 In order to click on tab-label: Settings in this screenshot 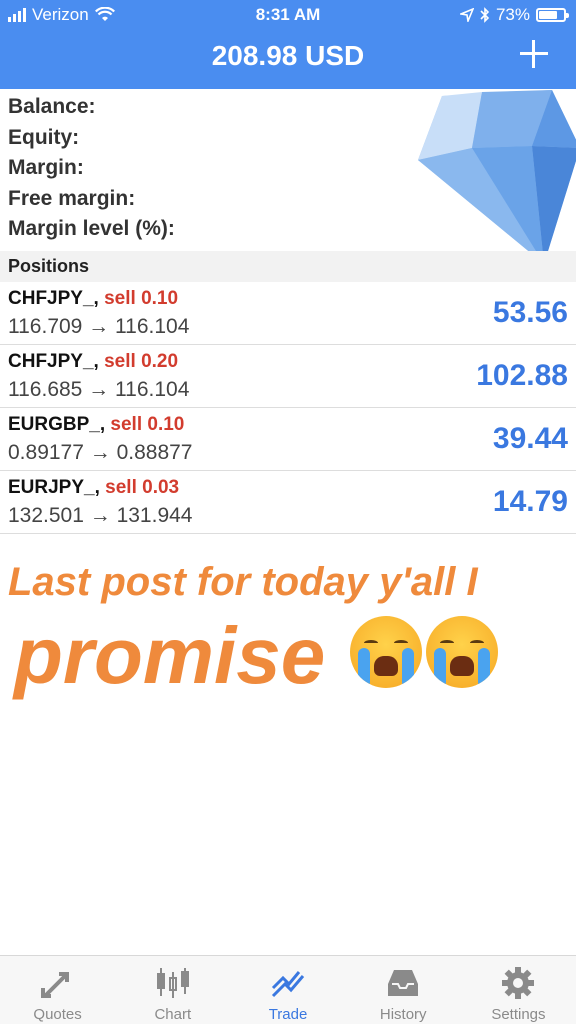, I will do `click(518, 1014)`.